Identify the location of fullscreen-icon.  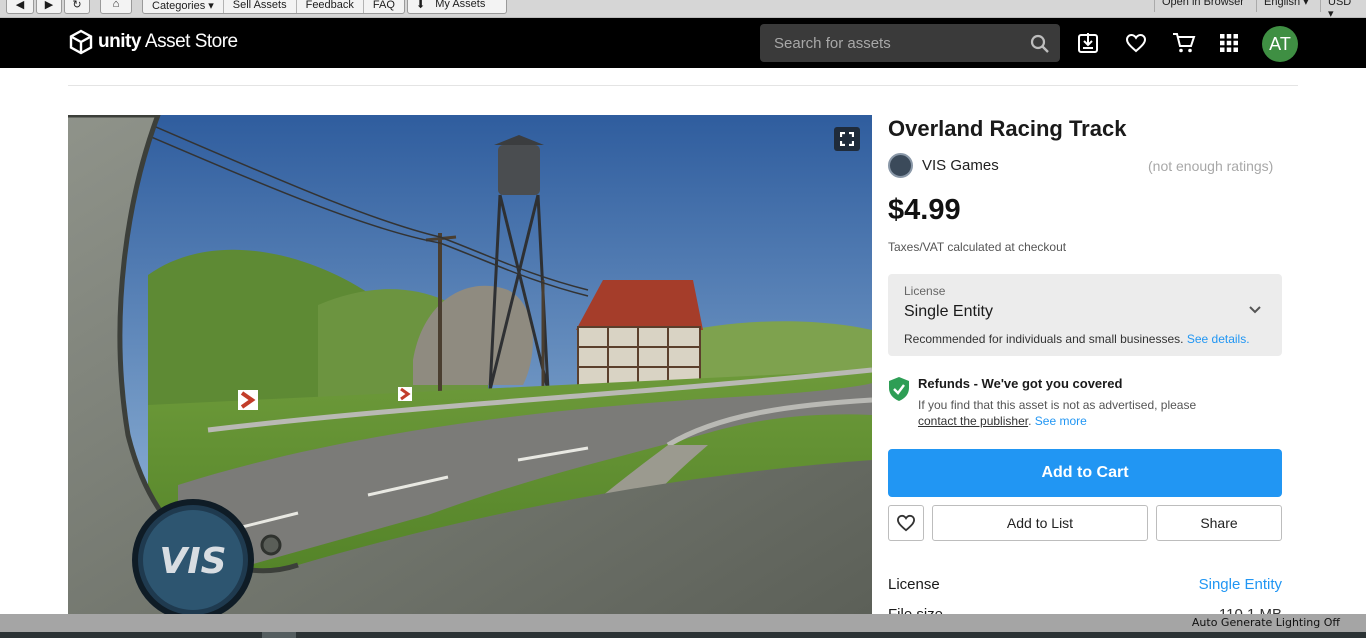
(847, 139).